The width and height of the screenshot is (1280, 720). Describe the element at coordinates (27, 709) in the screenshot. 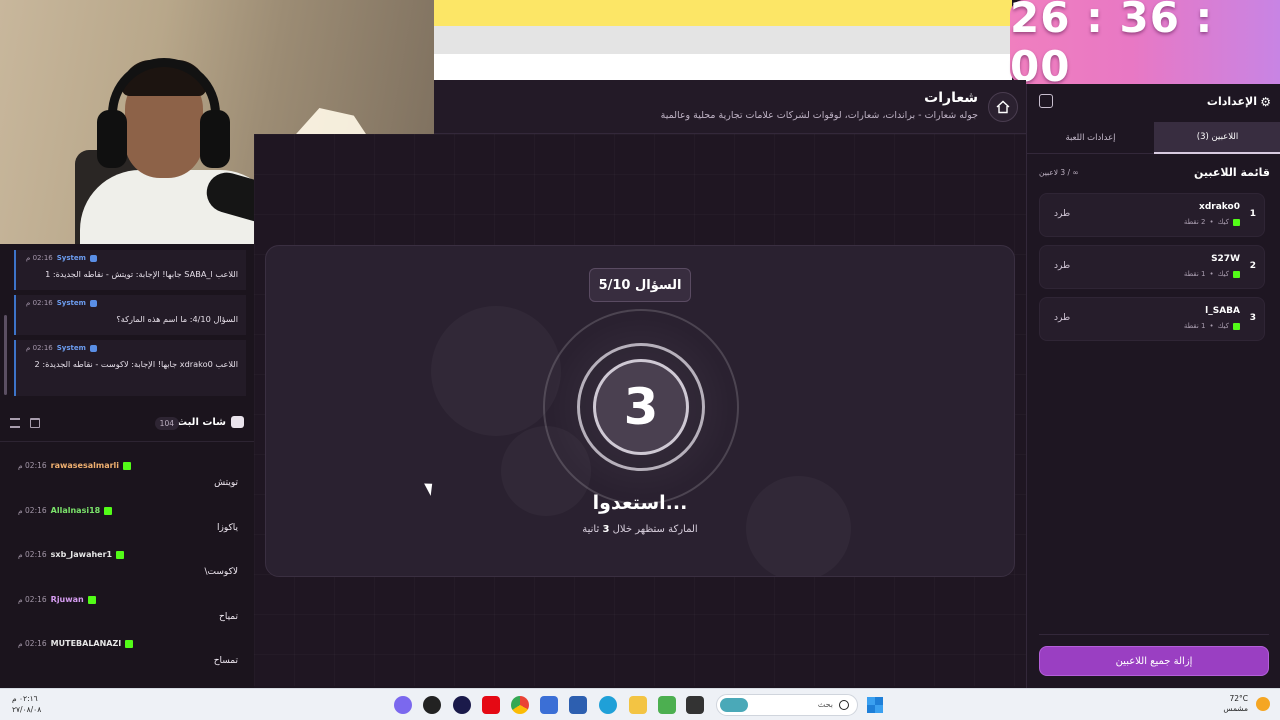

I see `clock-date: ٢٧/٠٨/٠٨` at that location.